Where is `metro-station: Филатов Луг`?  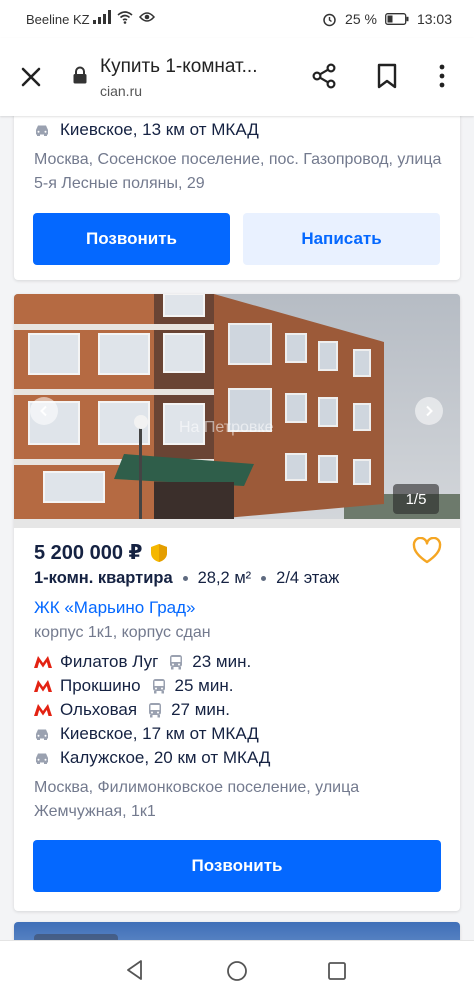 metro-station: Филатов Луг is located at coordinates (109, 661).